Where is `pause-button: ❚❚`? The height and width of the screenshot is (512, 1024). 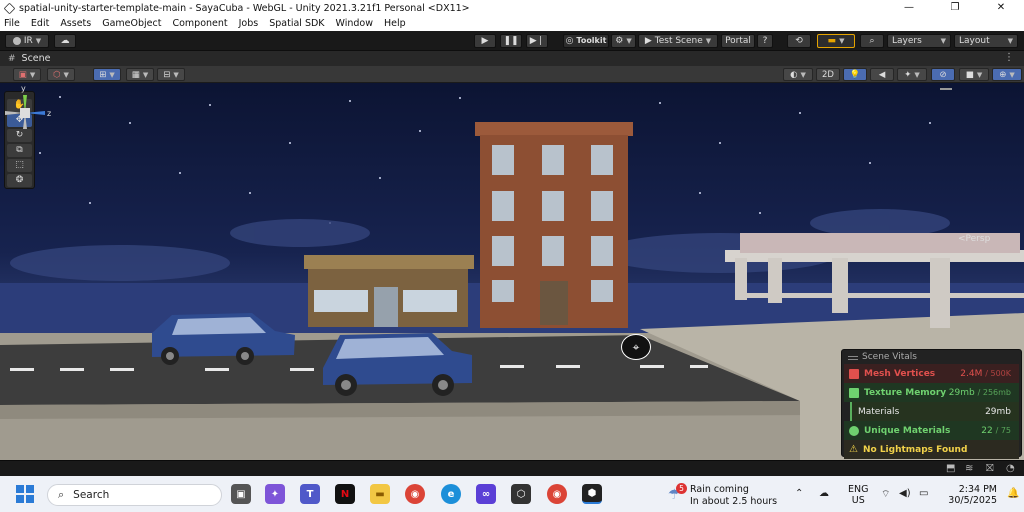 pause-button: ❚❚ is located at coordinates (511, 41).